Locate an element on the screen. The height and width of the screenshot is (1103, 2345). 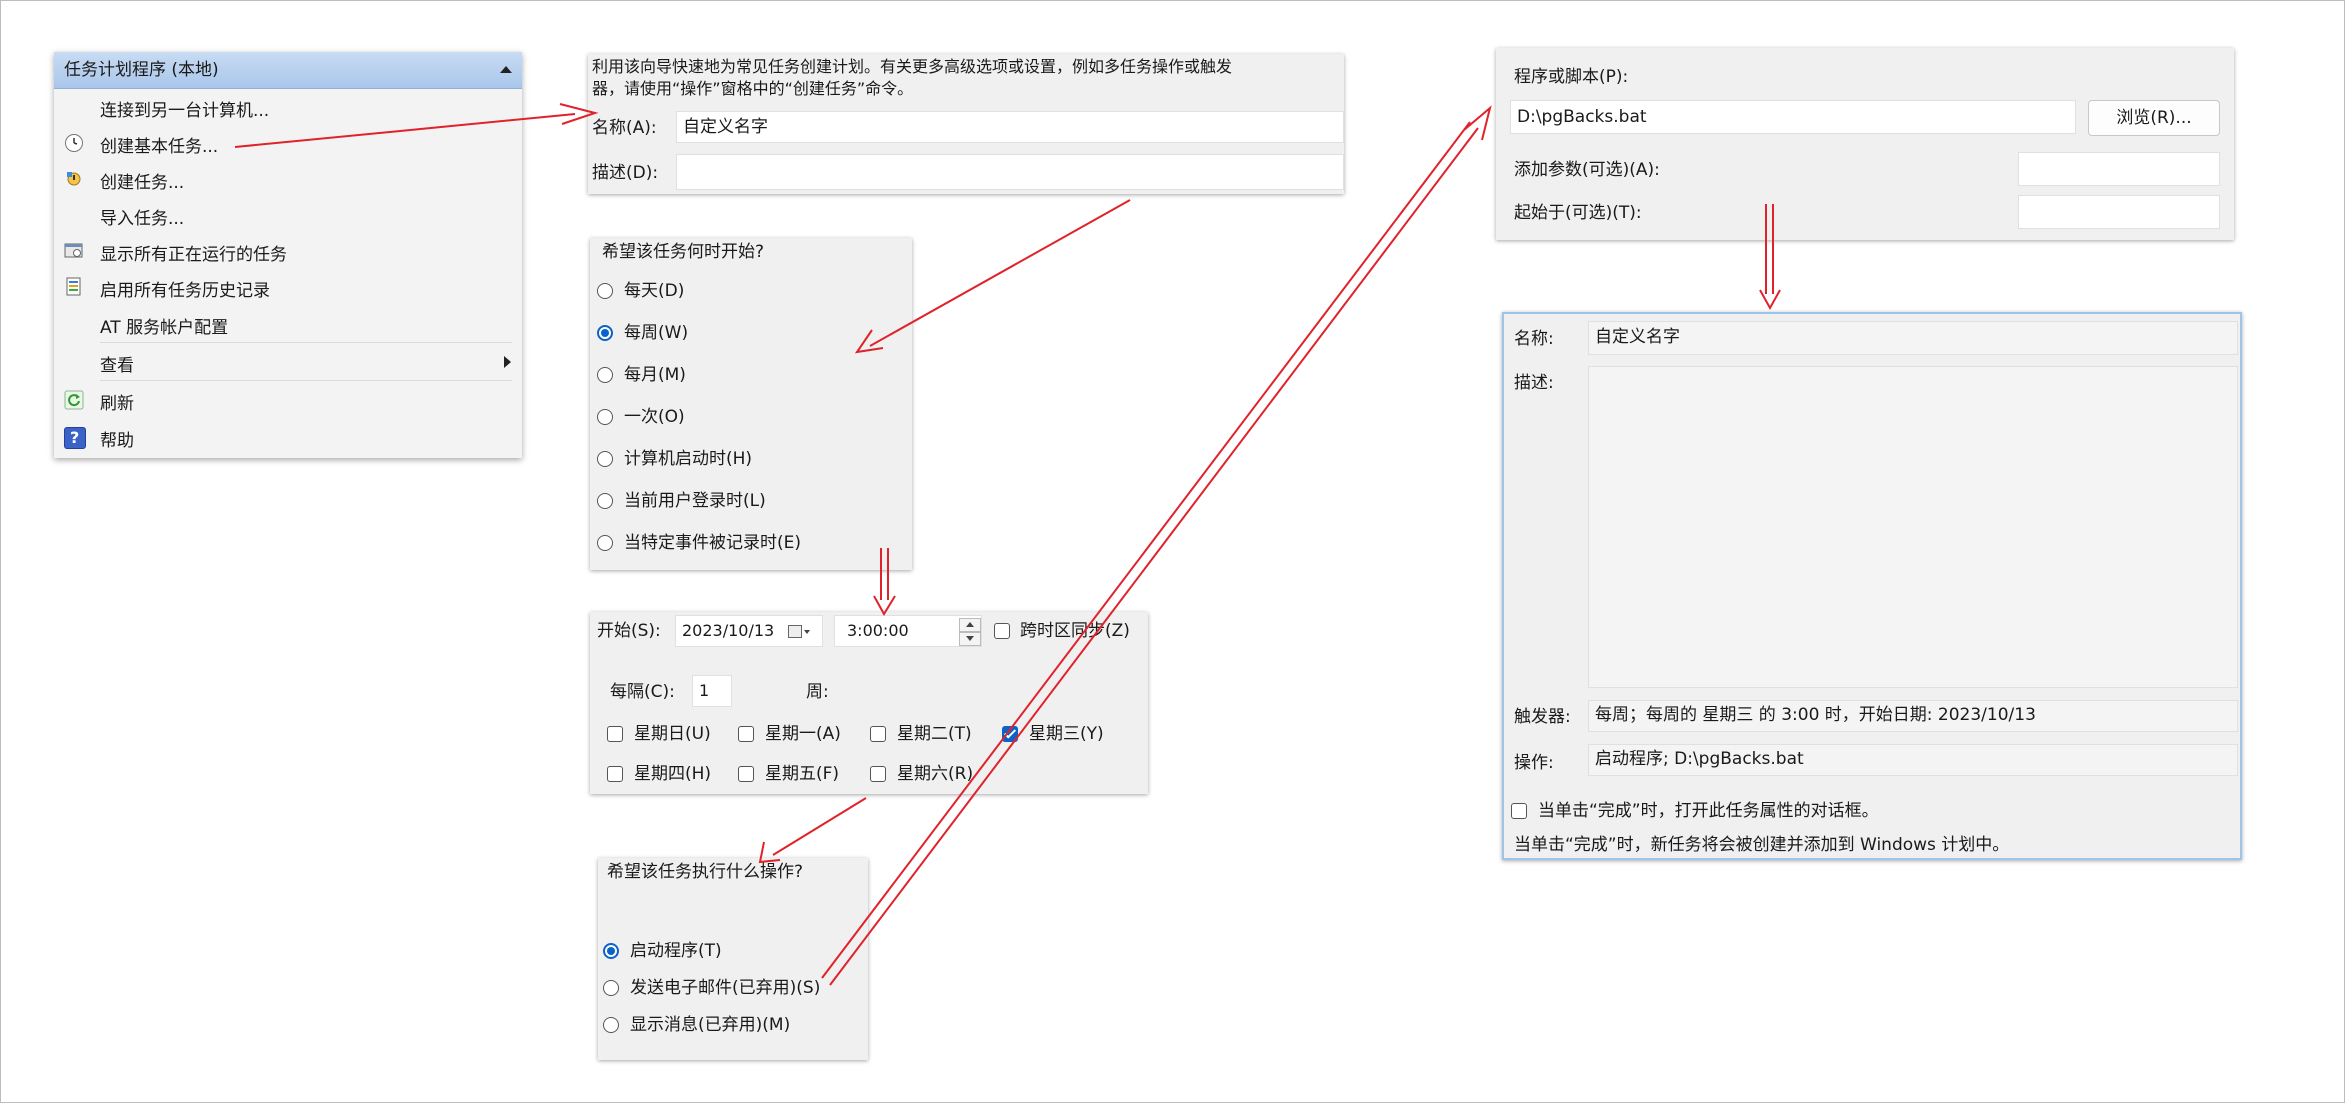
menu-item-label: 帮助 is located at coordinates (117, 441).